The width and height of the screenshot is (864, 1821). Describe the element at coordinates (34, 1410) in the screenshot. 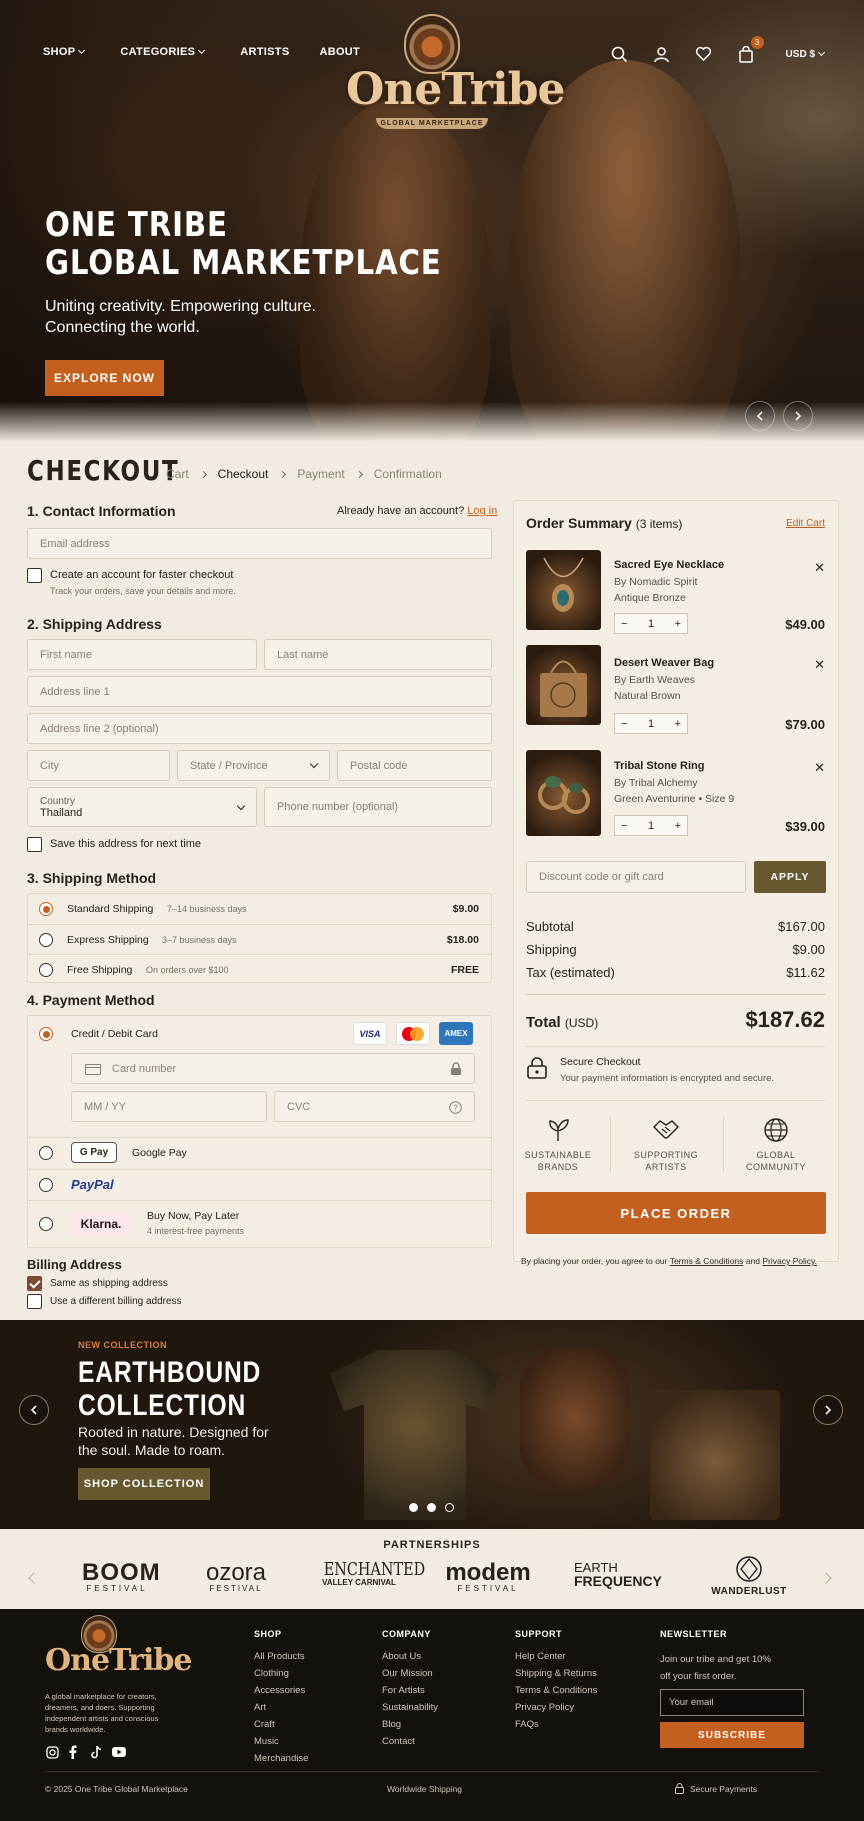

I see `collection-prev-button` at that location.